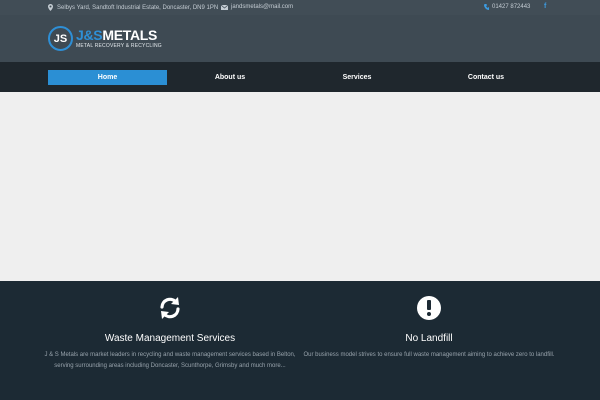 This screenshot has width=600, height=400. What do you see at coordinates (107, 77) in the screenshot?
I see `nav-home: Home` at bounding box center [107, 77].